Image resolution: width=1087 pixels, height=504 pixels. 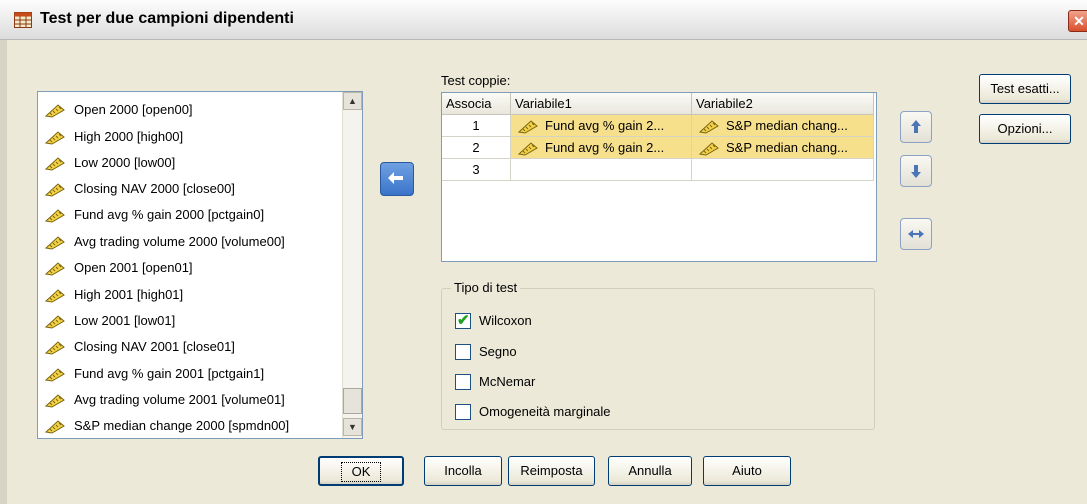 What do you see at coordinates (601, 104) in the screenshot?
I see `column-header-variable1: Variabile1` at bounding box center [601, 104].